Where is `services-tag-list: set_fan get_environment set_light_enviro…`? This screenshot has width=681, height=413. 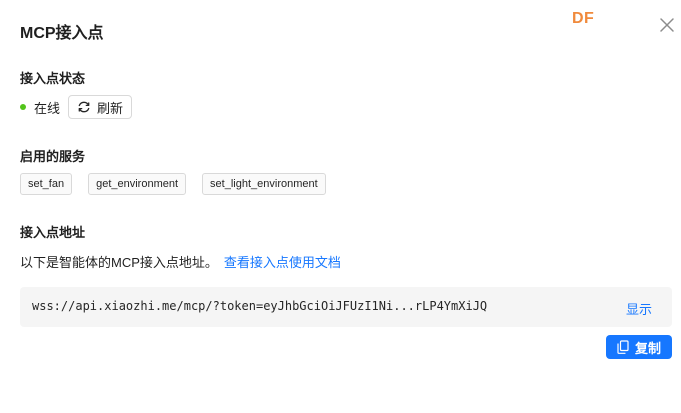 services-tag-list: set_fan get_environment set_light_enviro… is located at coordinates (181, 184).